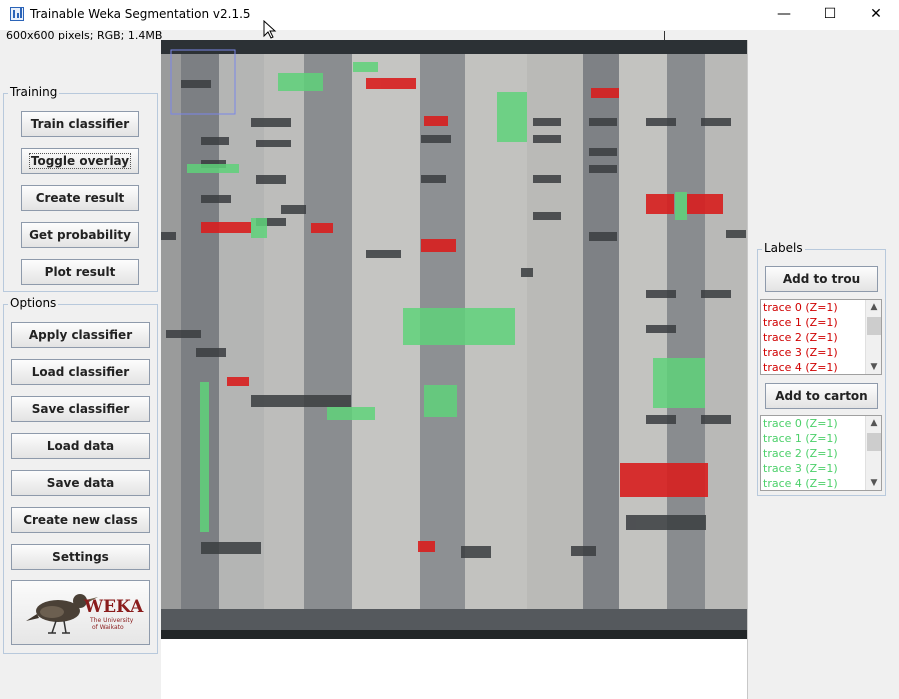 Image resolution: width=899 pixels, height=699 pixels. Describe the element at coordinates (873, 453) in the screenshot. I see `carton-list-scrollbar: ▲ ▼` at that location.